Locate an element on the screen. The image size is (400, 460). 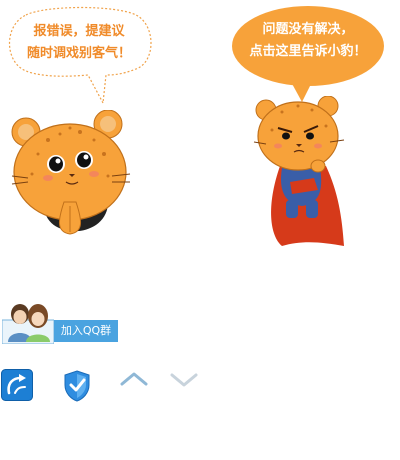
leopard-mascot-bowing is located at coordinates (73, 177).